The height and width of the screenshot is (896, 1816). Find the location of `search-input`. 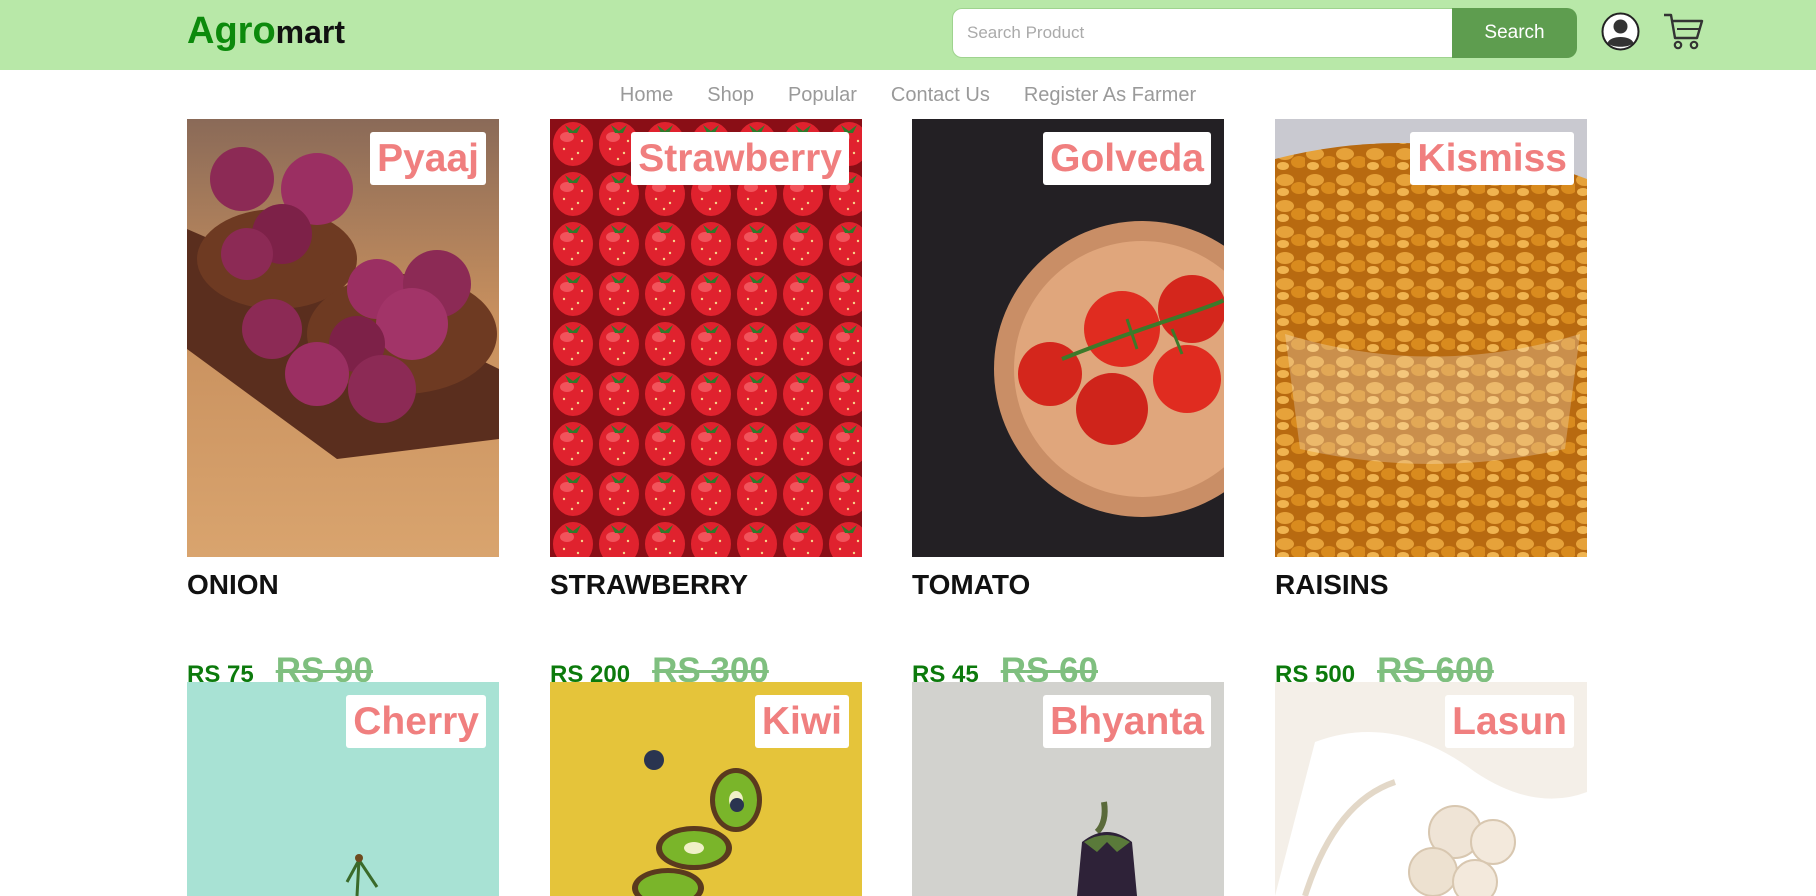

search-input is located at coordinates (1202, 33).